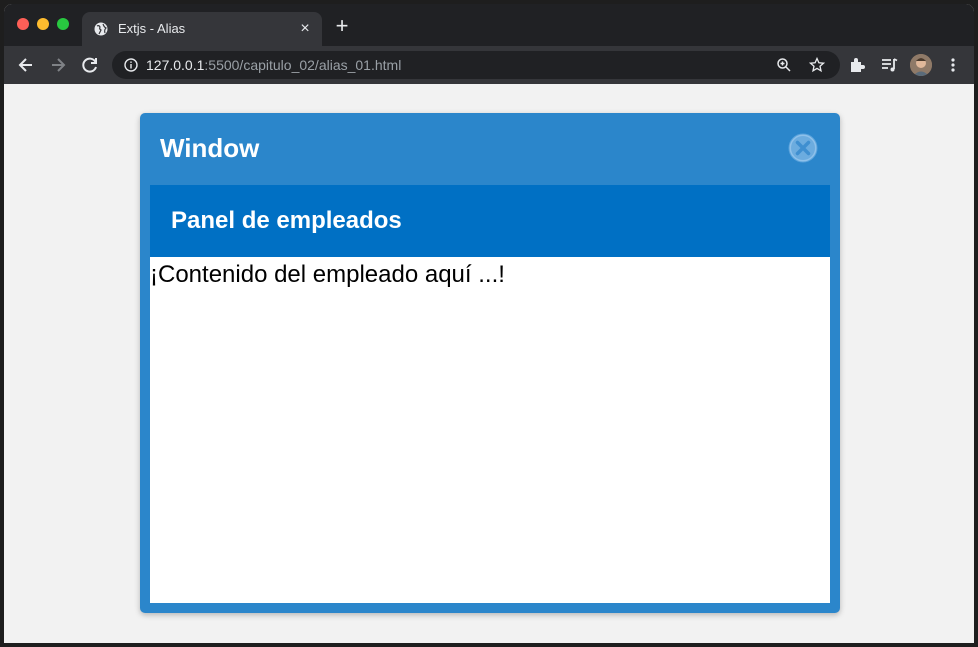  I want to click on maximize-window-button, so click(63, 24).